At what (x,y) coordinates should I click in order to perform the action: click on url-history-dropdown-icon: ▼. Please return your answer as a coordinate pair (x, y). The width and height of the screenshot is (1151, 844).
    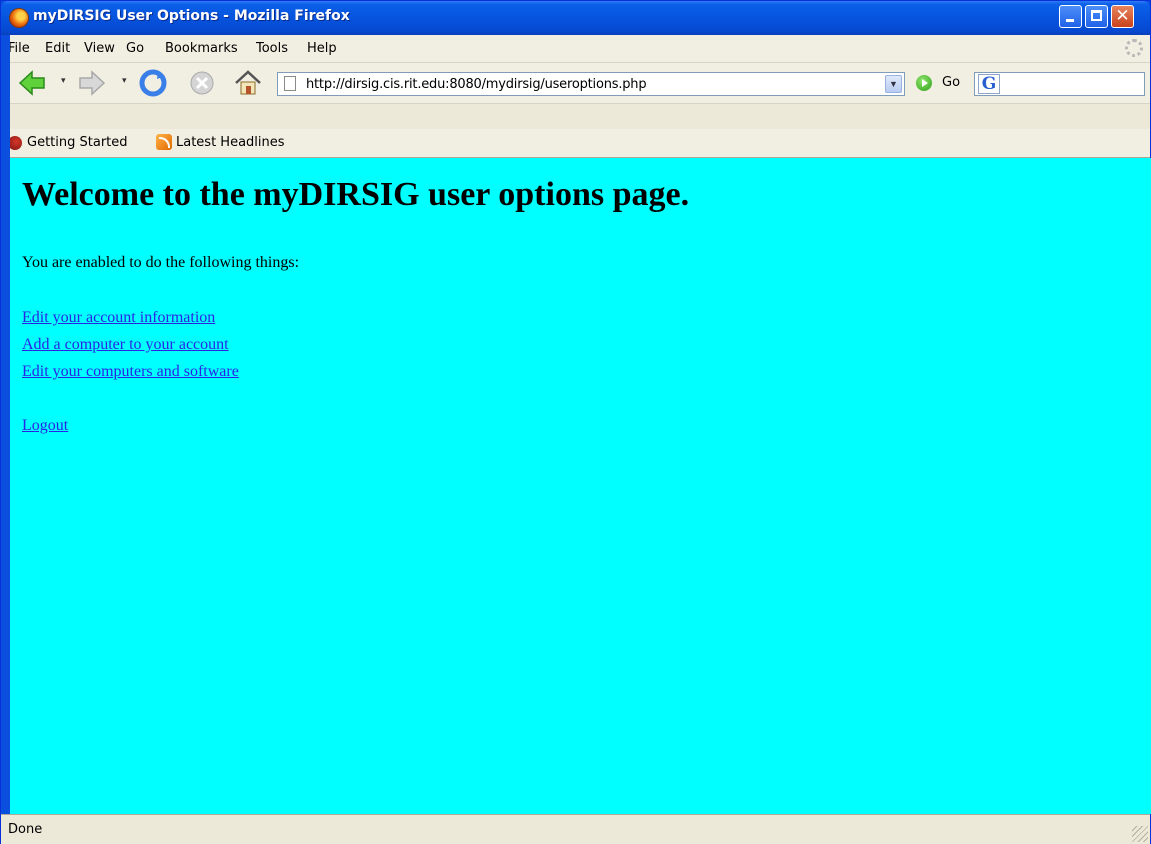
    Looking at the image, I should click on (893, 84).